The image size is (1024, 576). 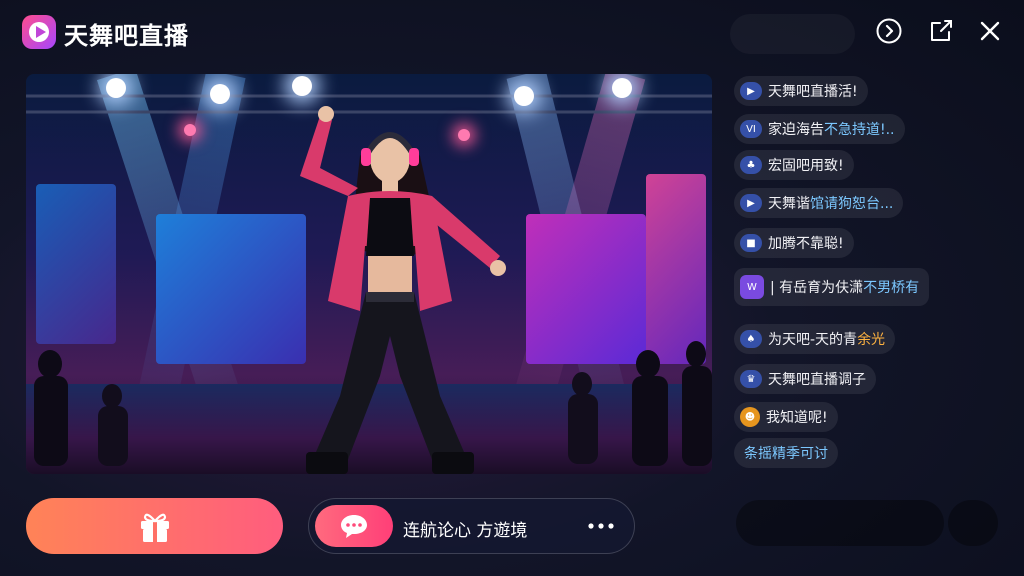 I want to click on comment-placeholder: 连航论心 方遊境, so click(x=465, y=531).